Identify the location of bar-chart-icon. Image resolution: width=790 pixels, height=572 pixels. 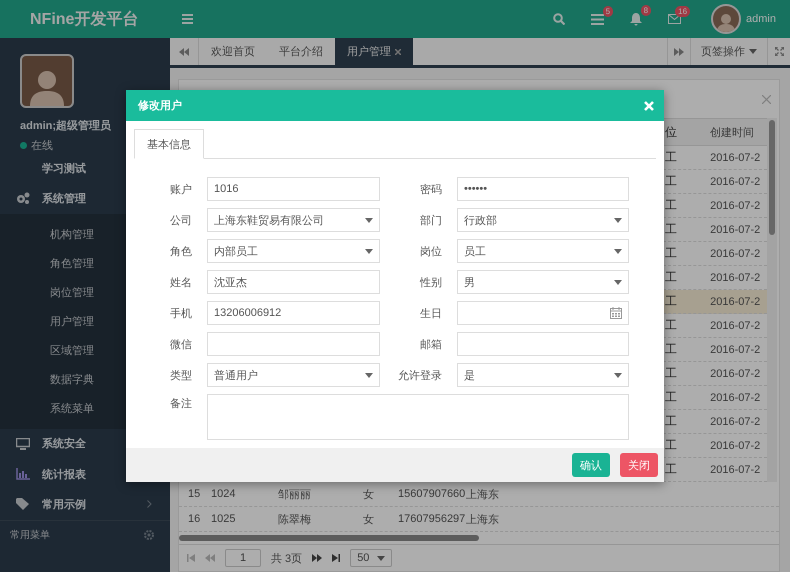
(23, 474).